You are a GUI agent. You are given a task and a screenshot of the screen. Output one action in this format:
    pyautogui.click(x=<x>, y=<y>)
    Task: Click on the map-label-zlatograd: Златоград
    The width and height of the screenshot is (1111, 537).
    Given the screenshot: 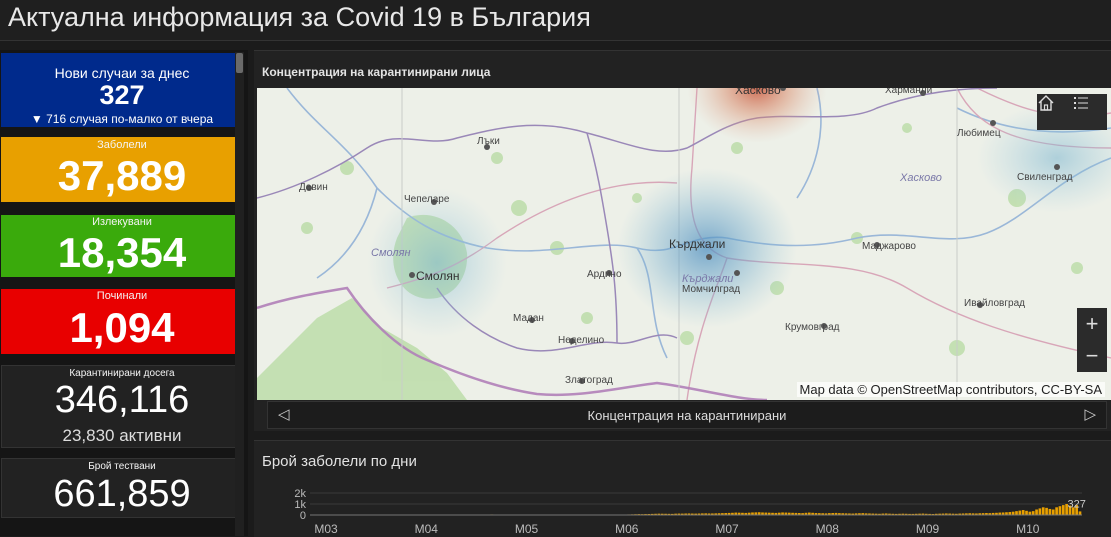 What is the action you would take?
    pyautogui.click(x=589, y=380)
    